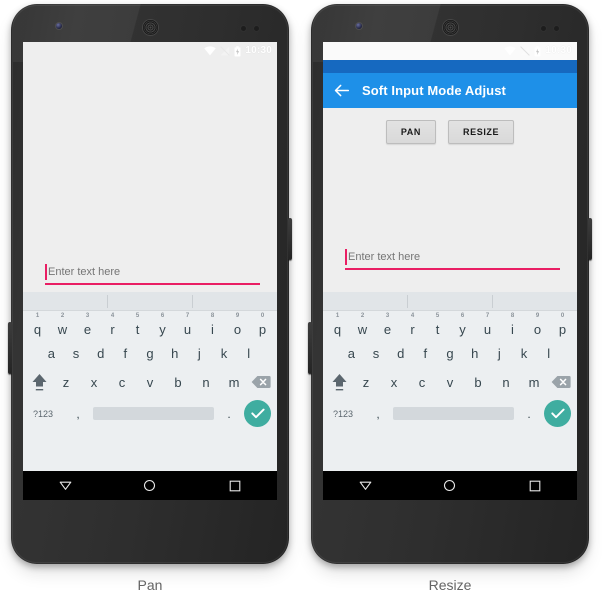  What do you see at coordinates (543, 28) in the screenshot?
I see `proximity-sensor-icon` at bounding box center [543, 28].